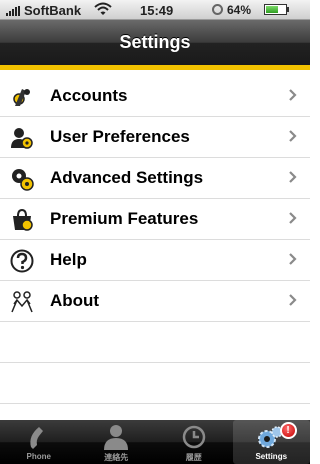 This screenshot has height=464, width=320. What do you see at coordinates (155, 260) in the screenshot?
I see `list-item-help: Help` at bounding box center [155, 260].